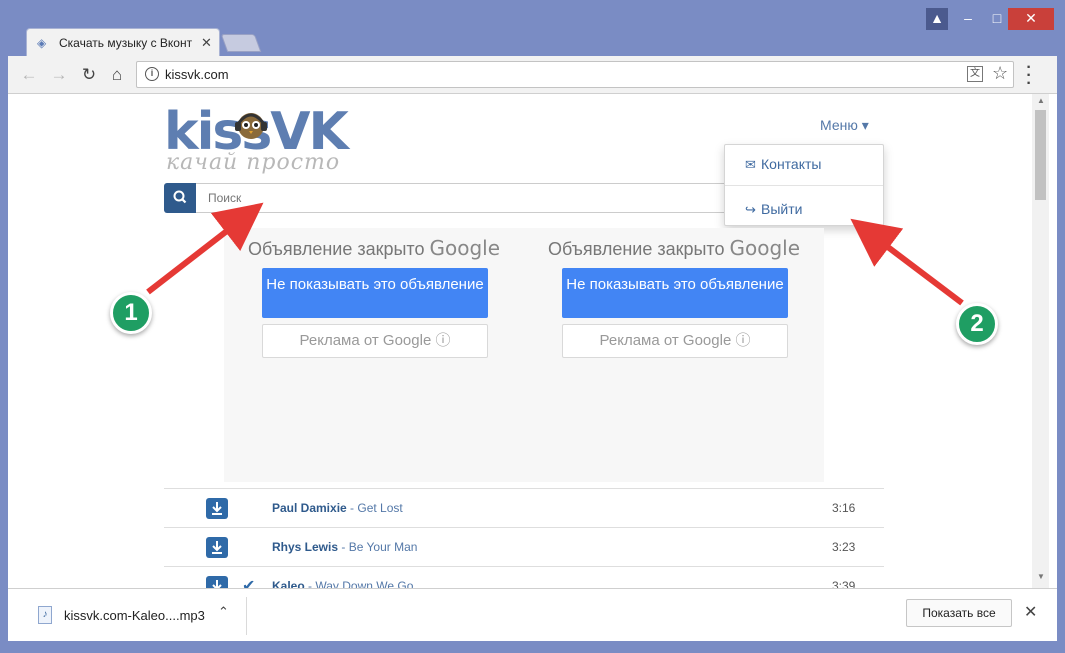 This screenshot has height=653, width=1065. Describe the element at coordinates (750, 164) in the screenshot. I see `envelope-icon: ✉` at that location.